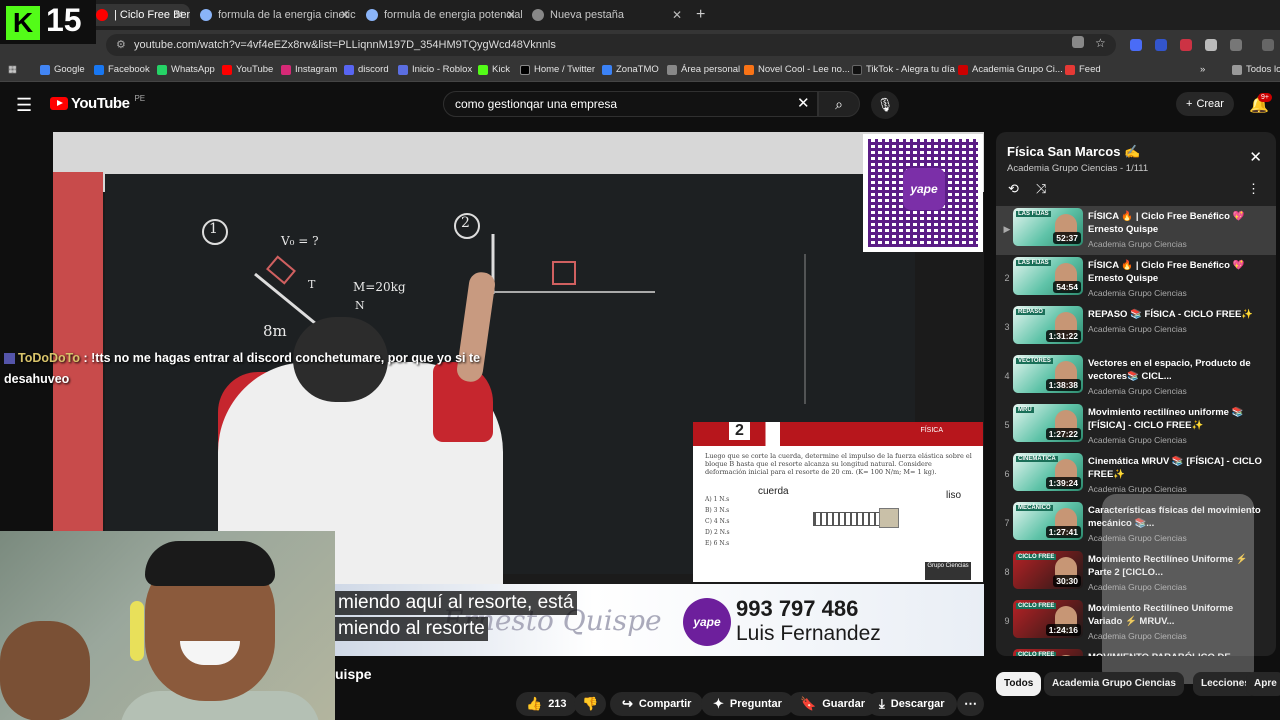 The width and height of the screenshot is (1280, 720). I want to click on bookmark-facebook: Facebook, so click(122, 69).